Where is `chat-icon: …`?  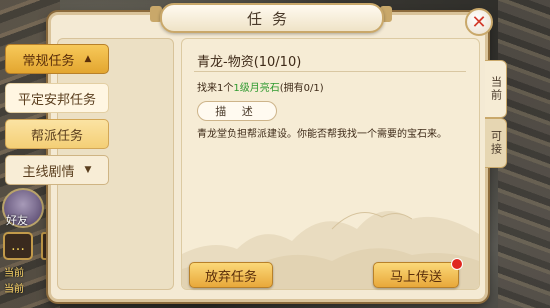 chat-icon: … is located at coordinates (18, 246).